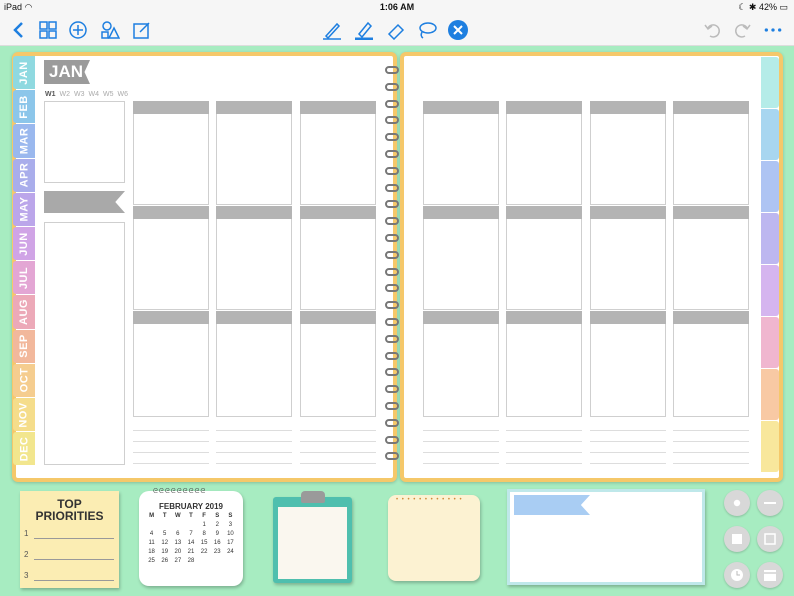 The image size is (794, 596). Describe the element at coordinates (78, 30) in the screenshot. I see `add-icon` at that location.